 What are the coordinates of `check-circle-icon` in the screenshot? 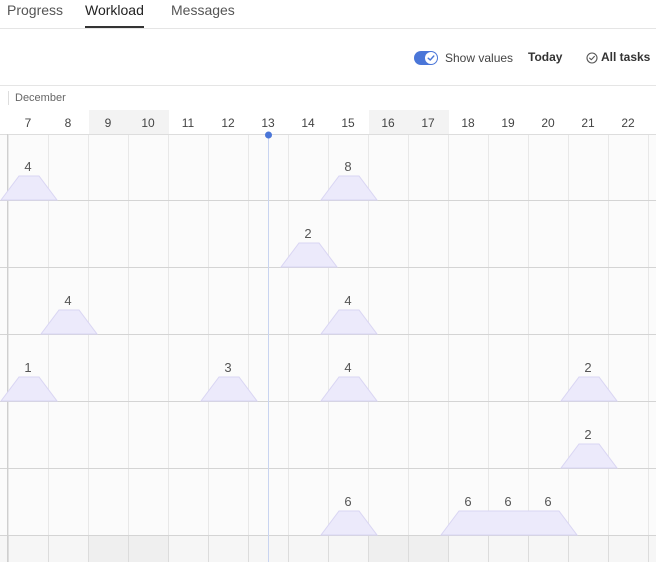 It's located at (592, 60).